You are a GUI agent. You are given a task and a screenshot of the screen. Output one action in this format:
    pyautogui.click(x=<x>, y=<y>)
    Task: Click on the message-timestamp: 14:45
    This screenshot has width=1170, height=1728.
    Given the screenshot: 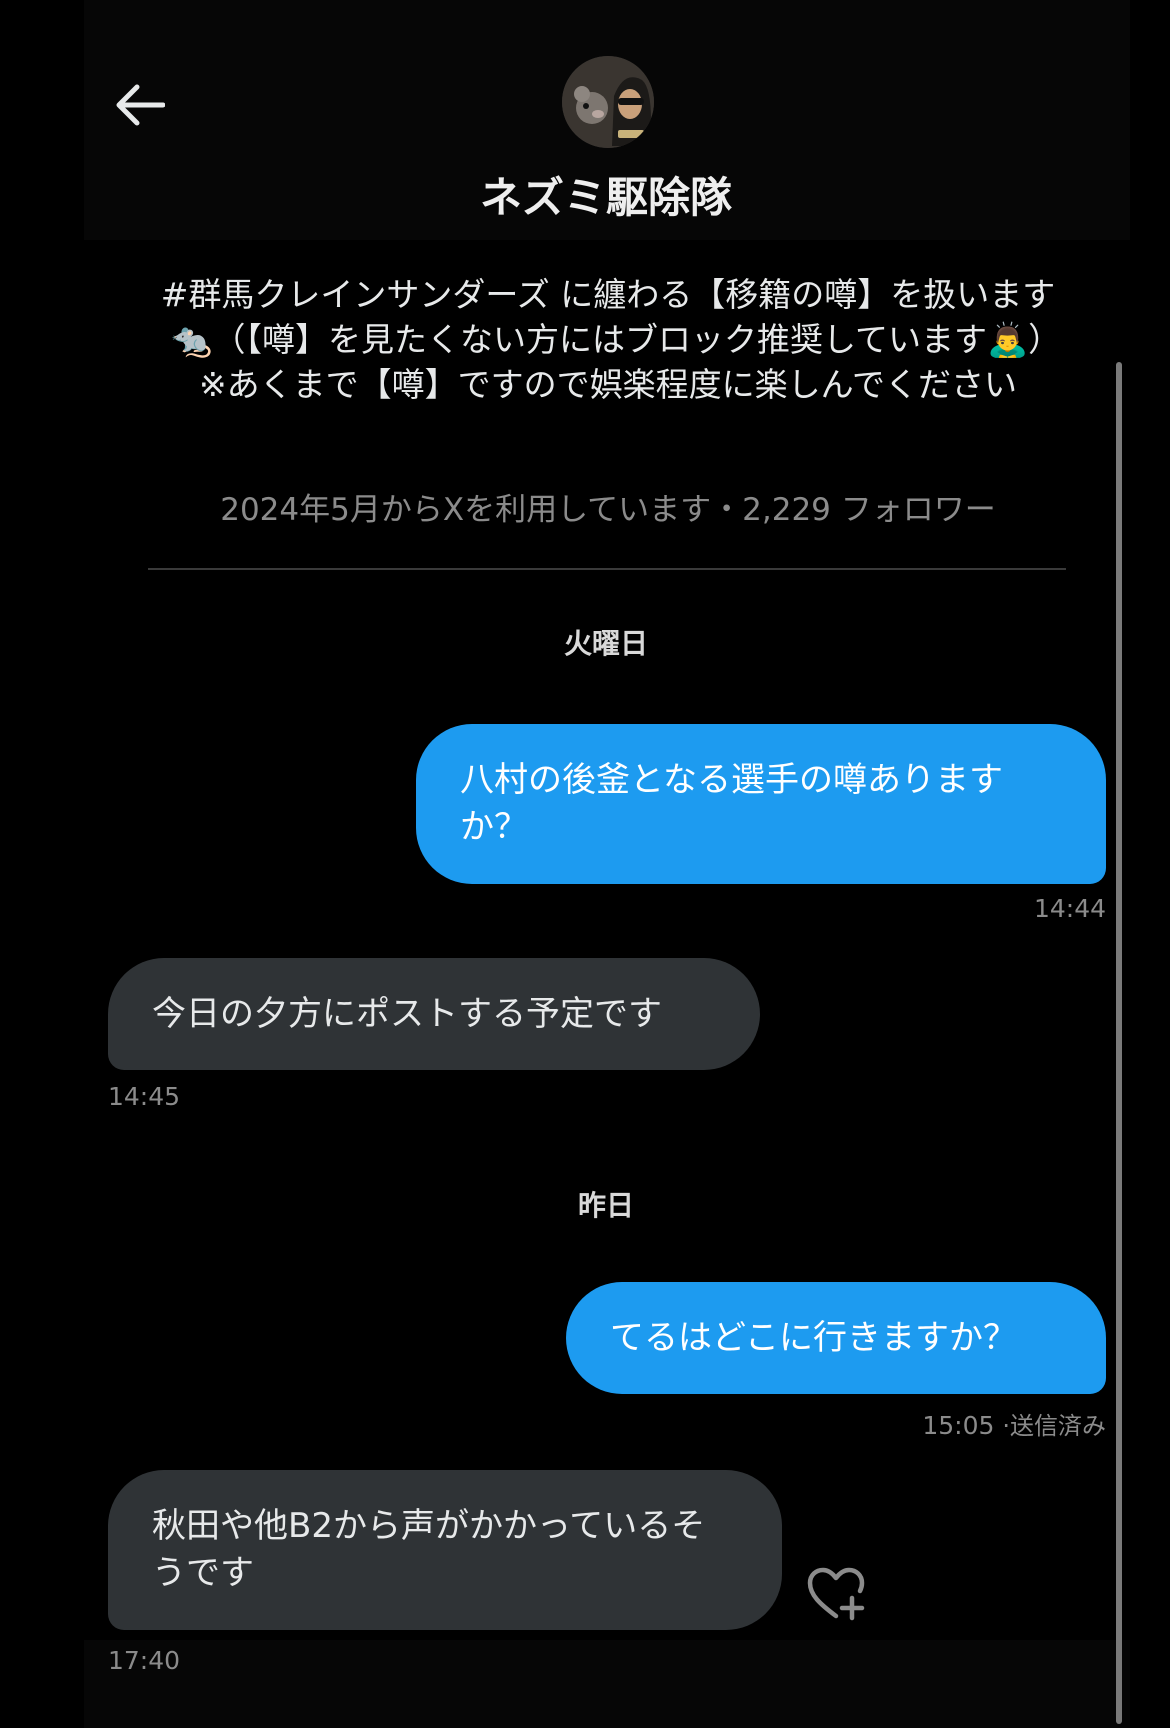 What is the action you would take?
    pyautogui.click(x=144, y=1096)
    